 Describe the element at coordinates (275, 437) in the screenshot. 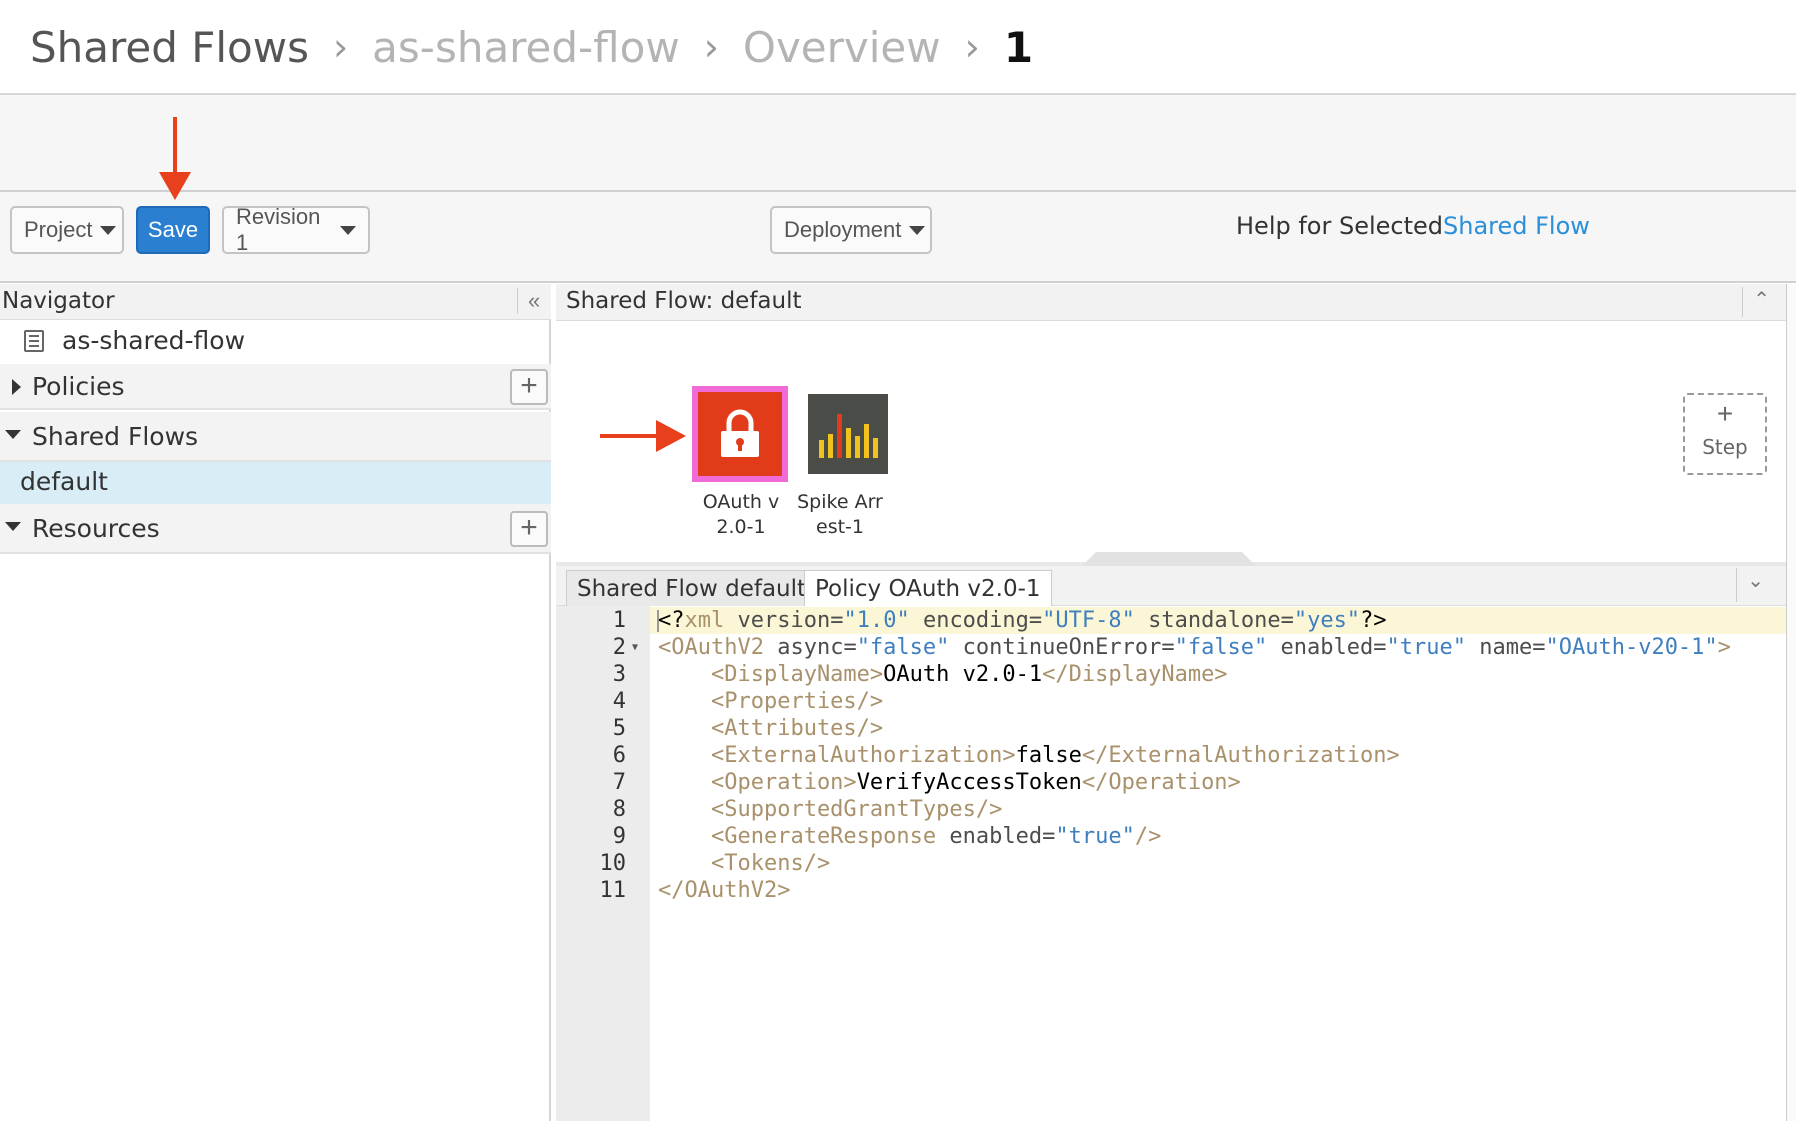

I see `navigator-shared-flows-row: Shared Flows` at that location.